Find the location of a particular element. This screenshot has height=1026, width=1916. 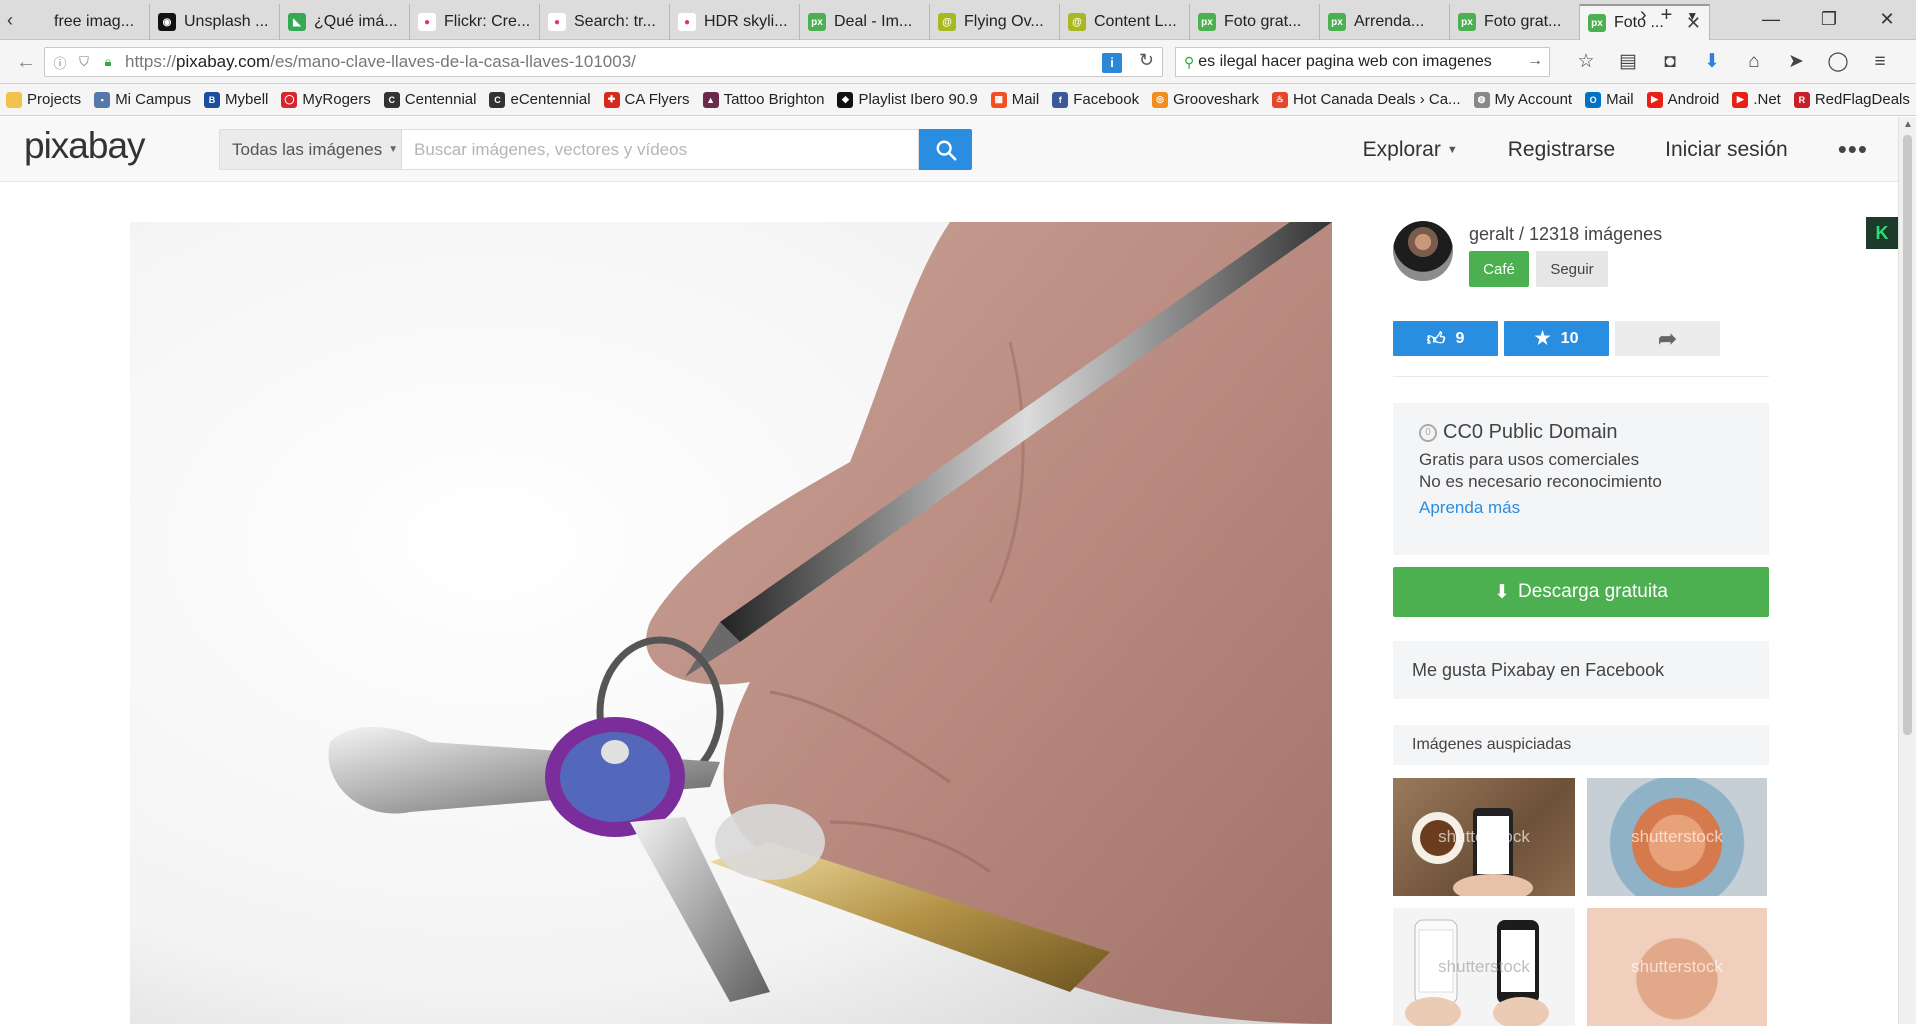

sponsored-thumb-joined-hands: shutterstock is located at coordinates (1677, 967).